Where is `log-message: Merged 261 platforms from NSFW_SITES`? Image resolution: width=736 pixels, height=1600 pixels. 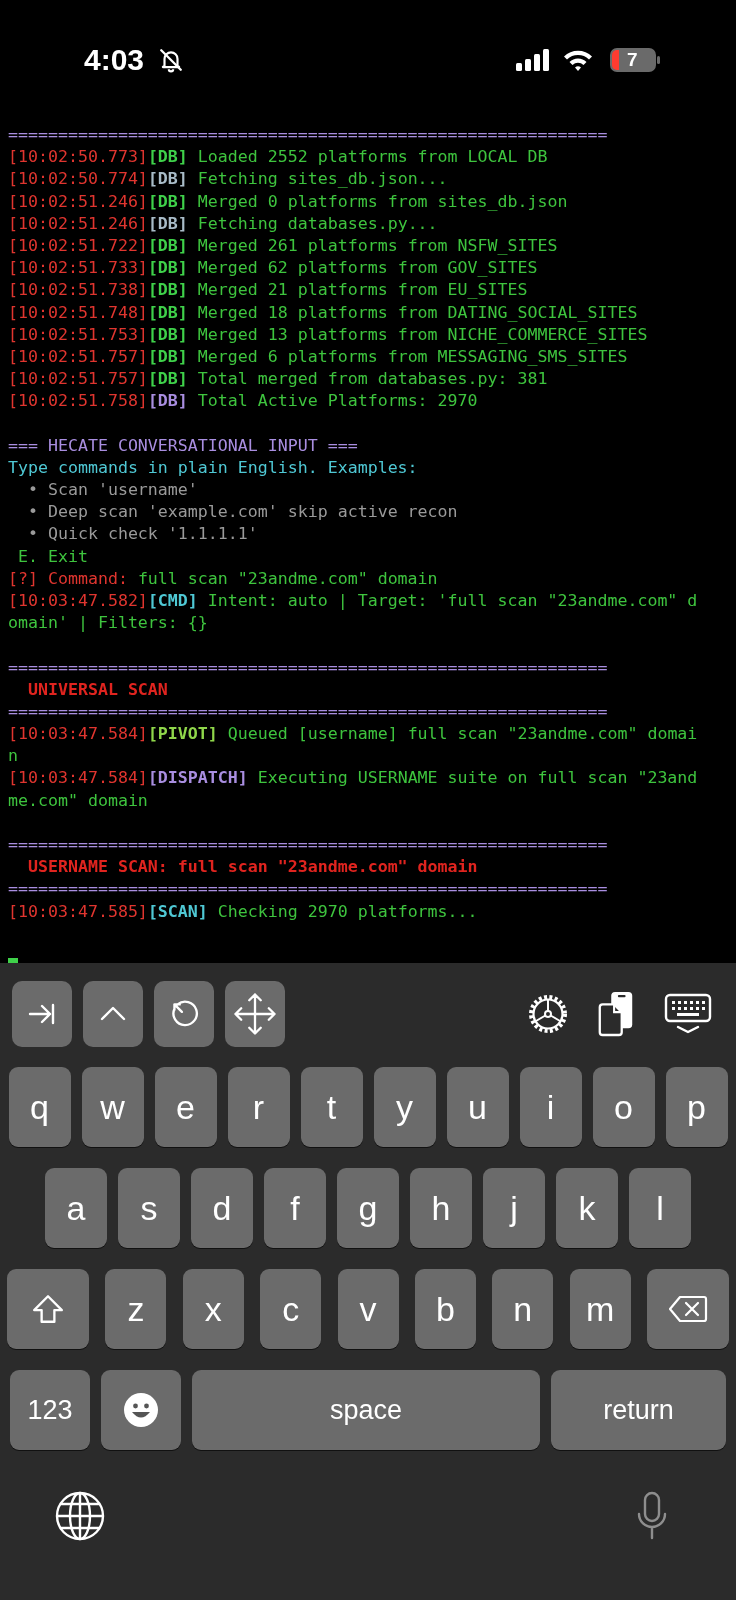 log-message: Merged 261 platforms from NSFW_SITES is located at coordinates (377, 245).